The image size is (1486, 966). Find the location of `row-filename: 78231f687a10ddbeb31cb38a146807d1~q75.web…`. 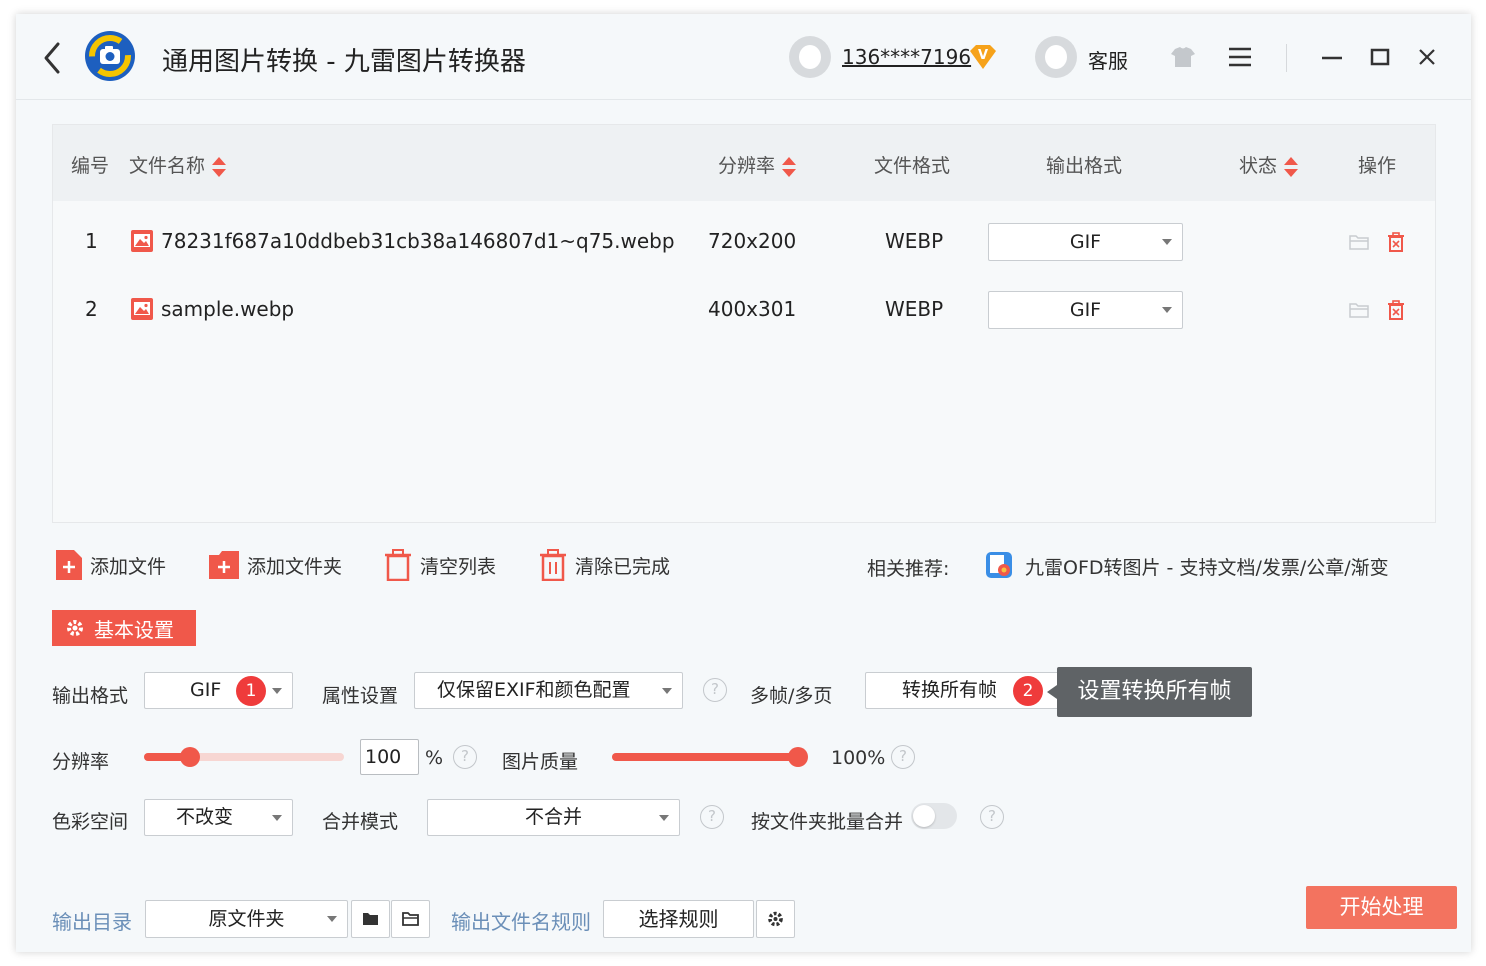

row-filename: 78231f687a10ddbeb31cb38a146807d1~q75.web… is located at coordinates (418, 241).